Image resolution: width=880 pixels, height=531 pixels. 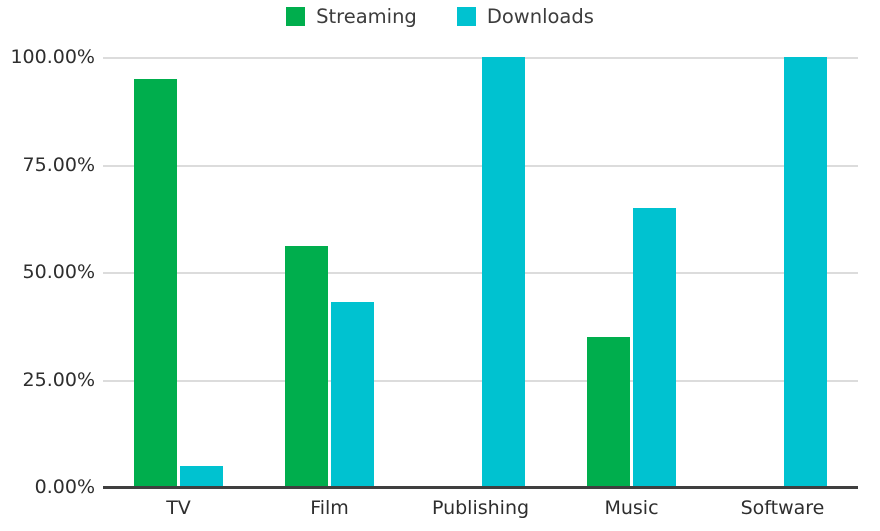 What do you see at coordinates (178, 508) in the screenshot?
I see `x-axis-tick-label: TV` at bounding box center [178, 508].